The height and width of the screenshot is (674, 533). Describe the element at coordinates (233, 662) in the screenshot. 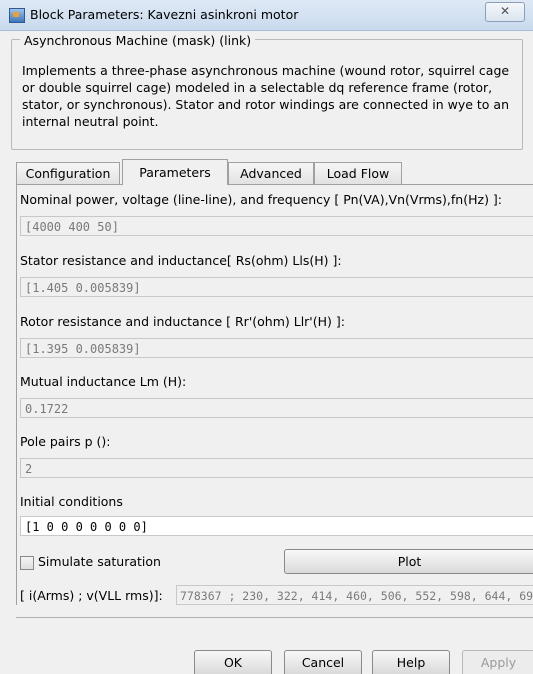

I see `ok-button: OK` at that location.